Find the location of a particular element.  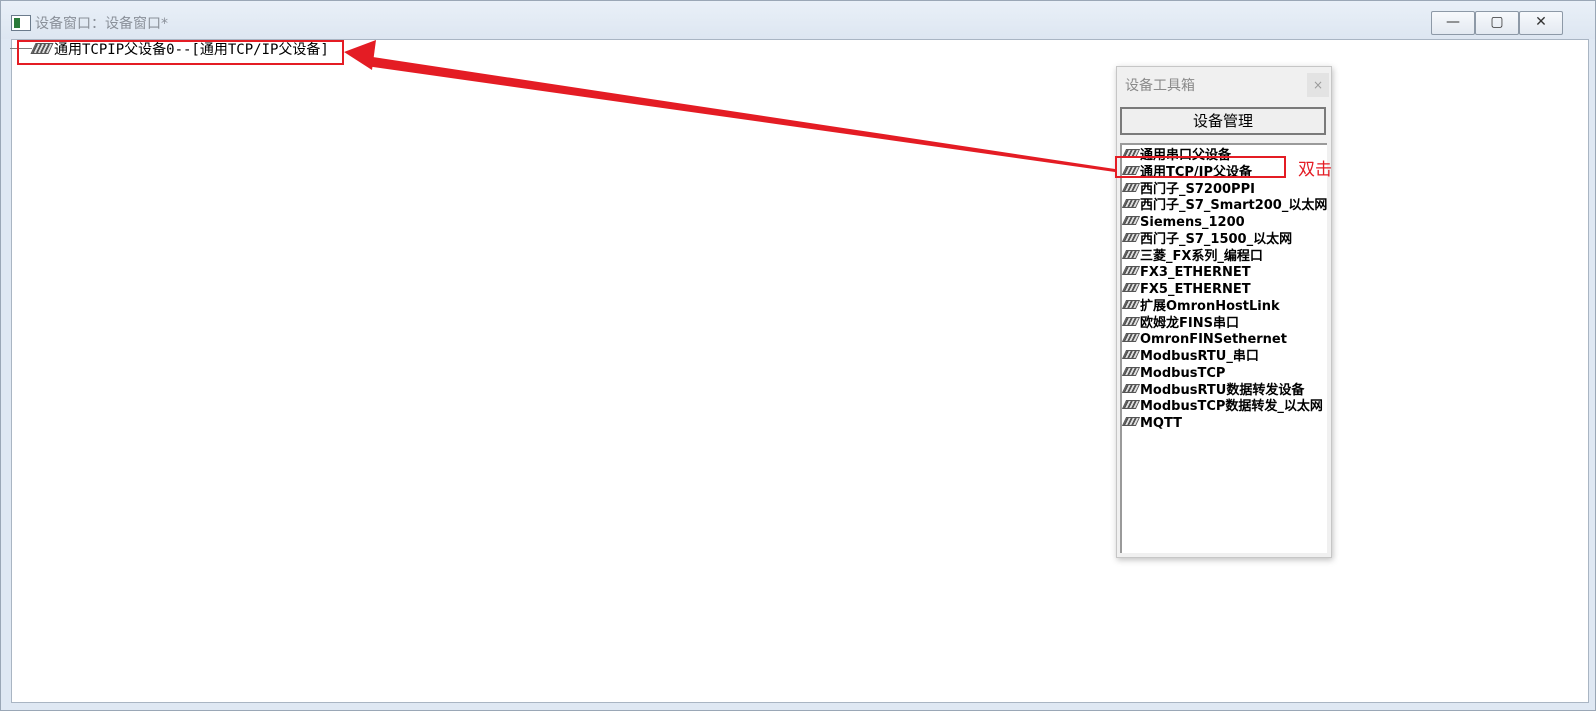

annotation-arrow is located at coordinates (729, 106).